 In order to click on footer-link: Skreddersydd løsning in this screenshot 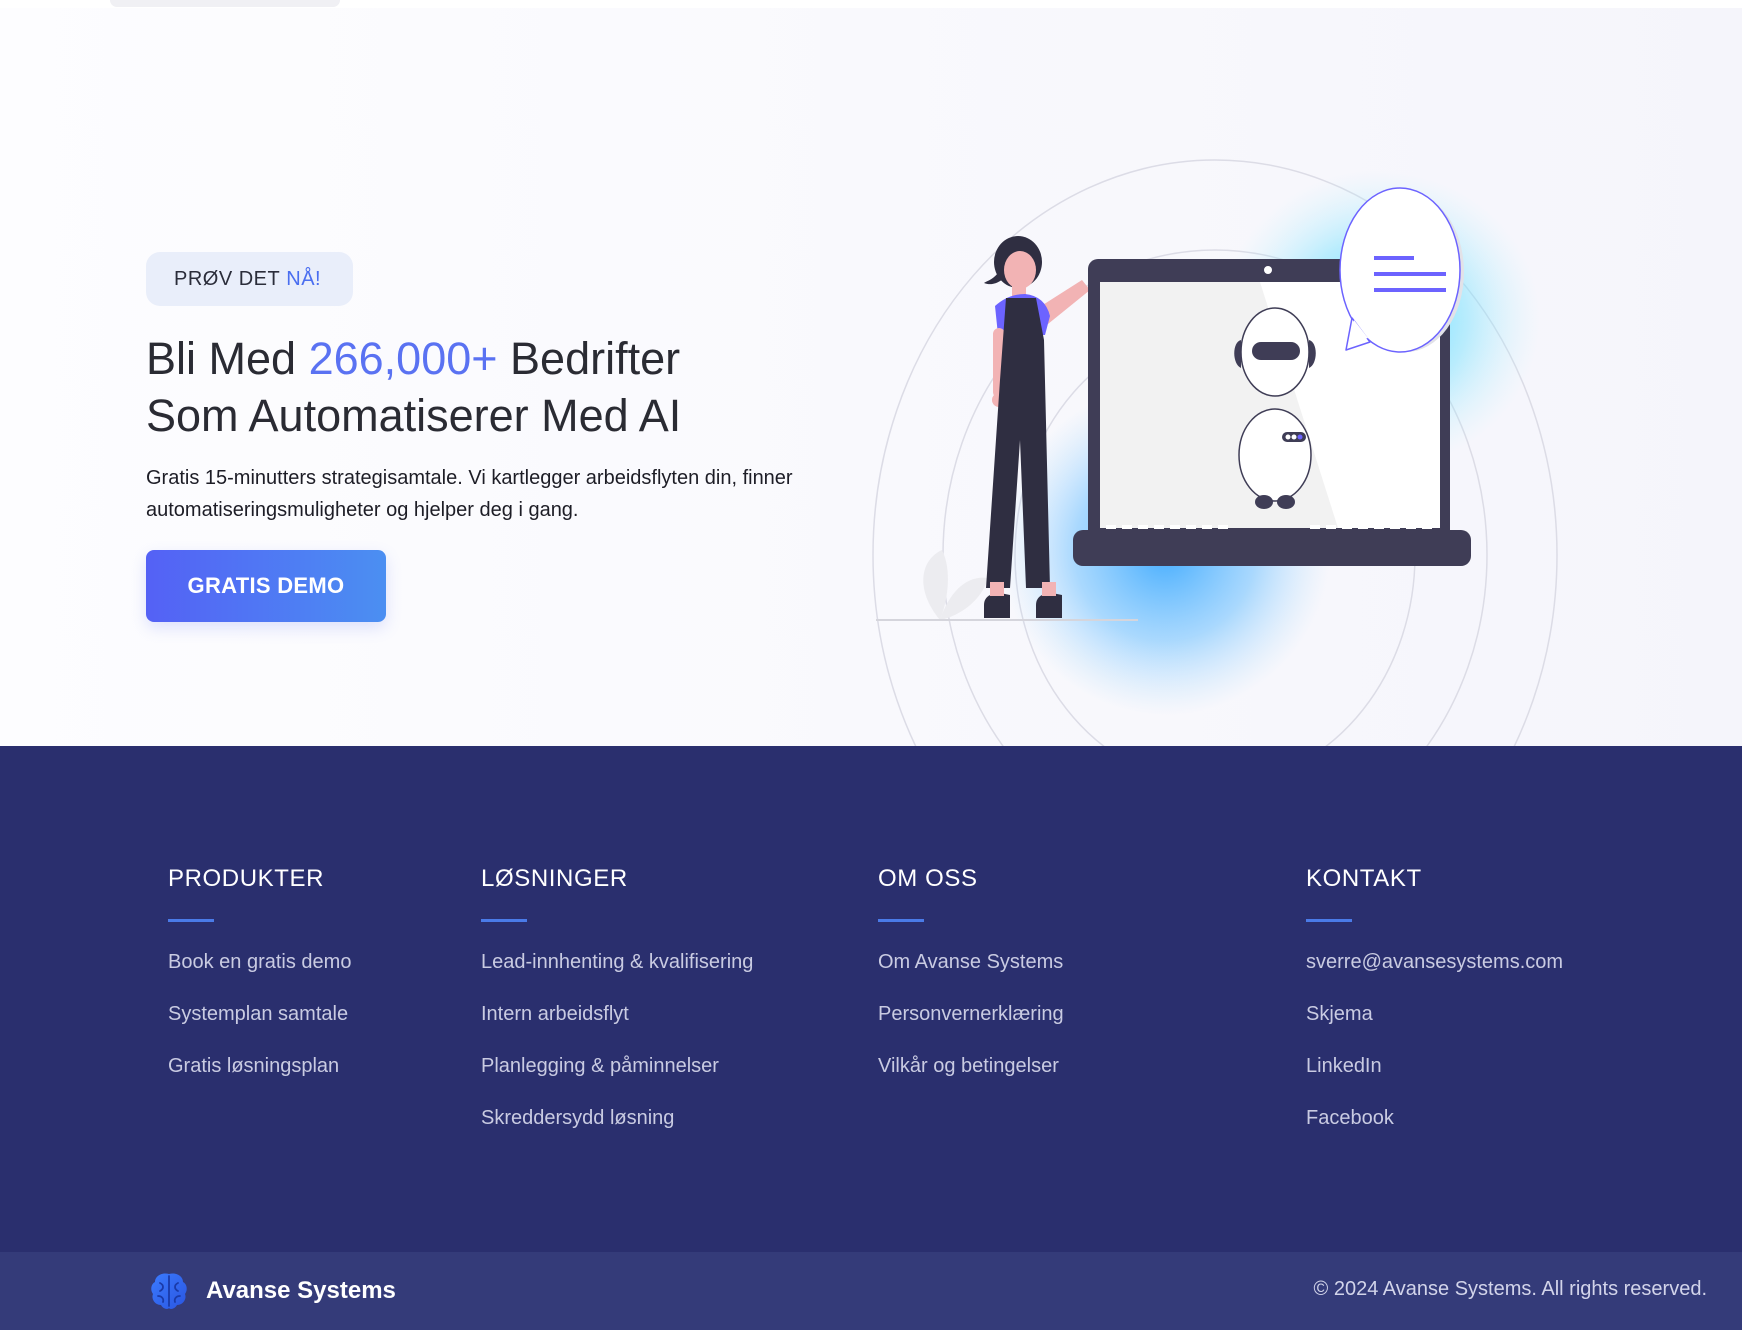, I will do `click(617, 1124)`.